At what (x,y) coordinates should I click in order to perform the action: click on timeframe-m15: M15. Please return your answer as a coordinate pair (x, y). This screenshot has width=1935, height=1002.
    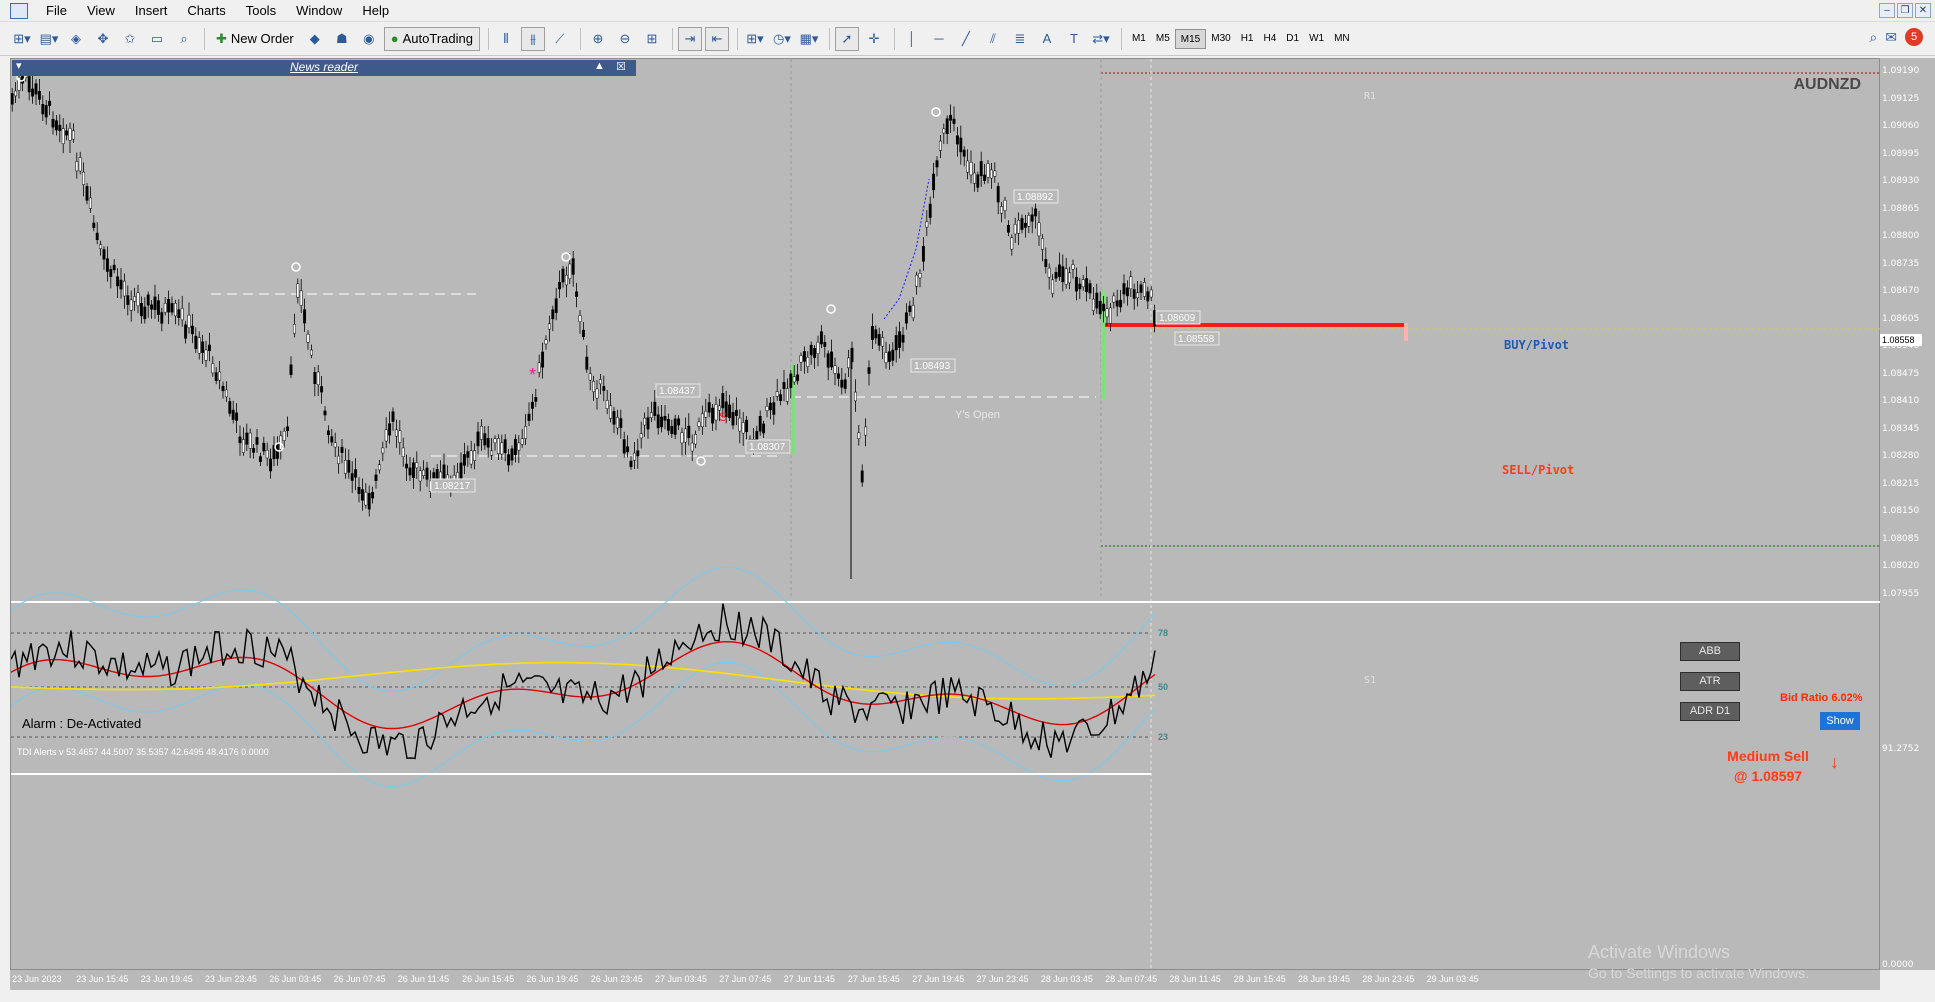
    Looking at the image, I should click on (1190, 38).